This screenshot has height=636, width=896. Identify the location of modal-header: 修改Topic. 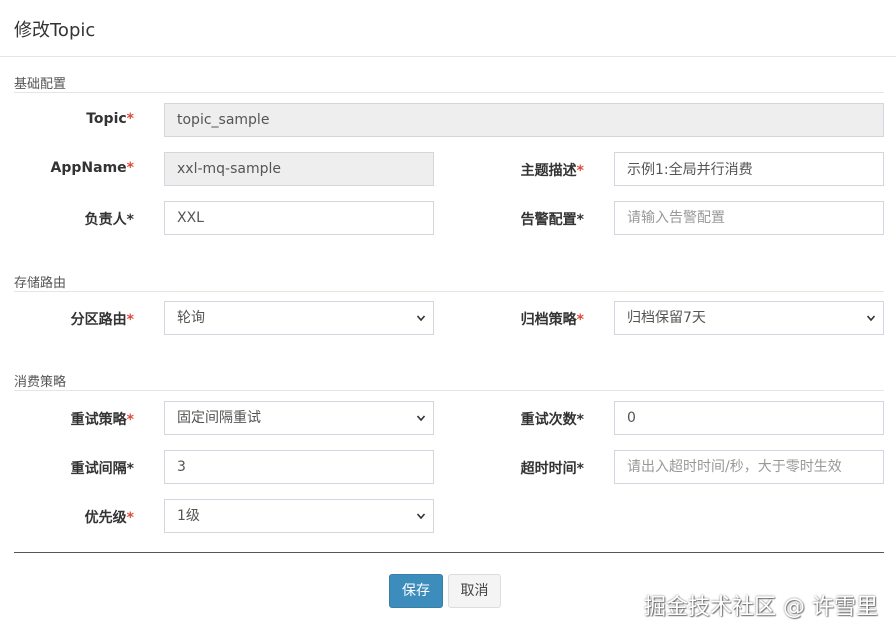
(448, 28).